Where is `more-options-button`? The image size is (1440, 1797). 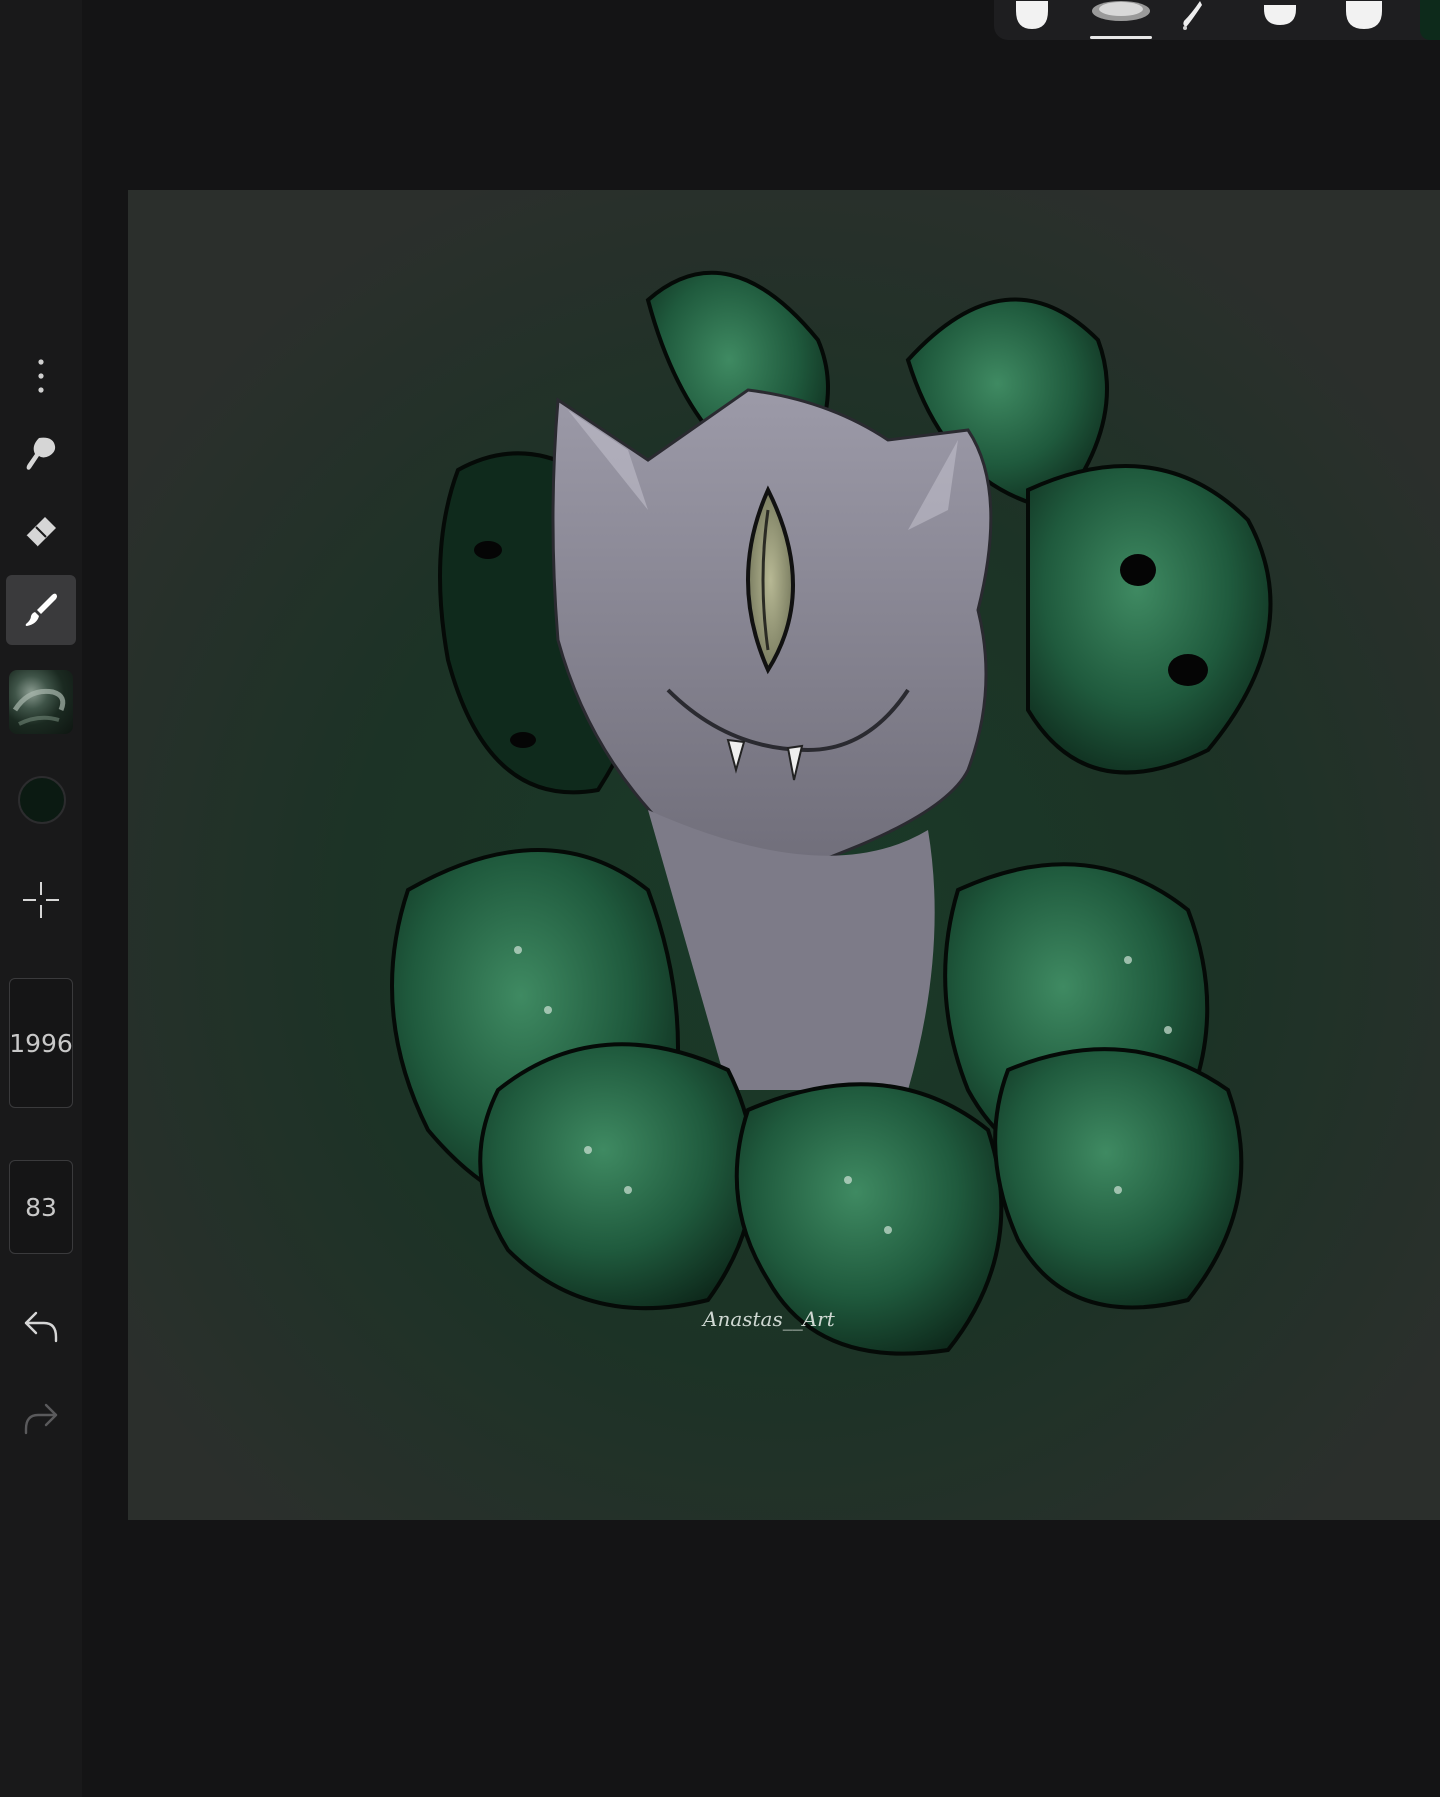 more-options-button is located at coordinates (41, 376).